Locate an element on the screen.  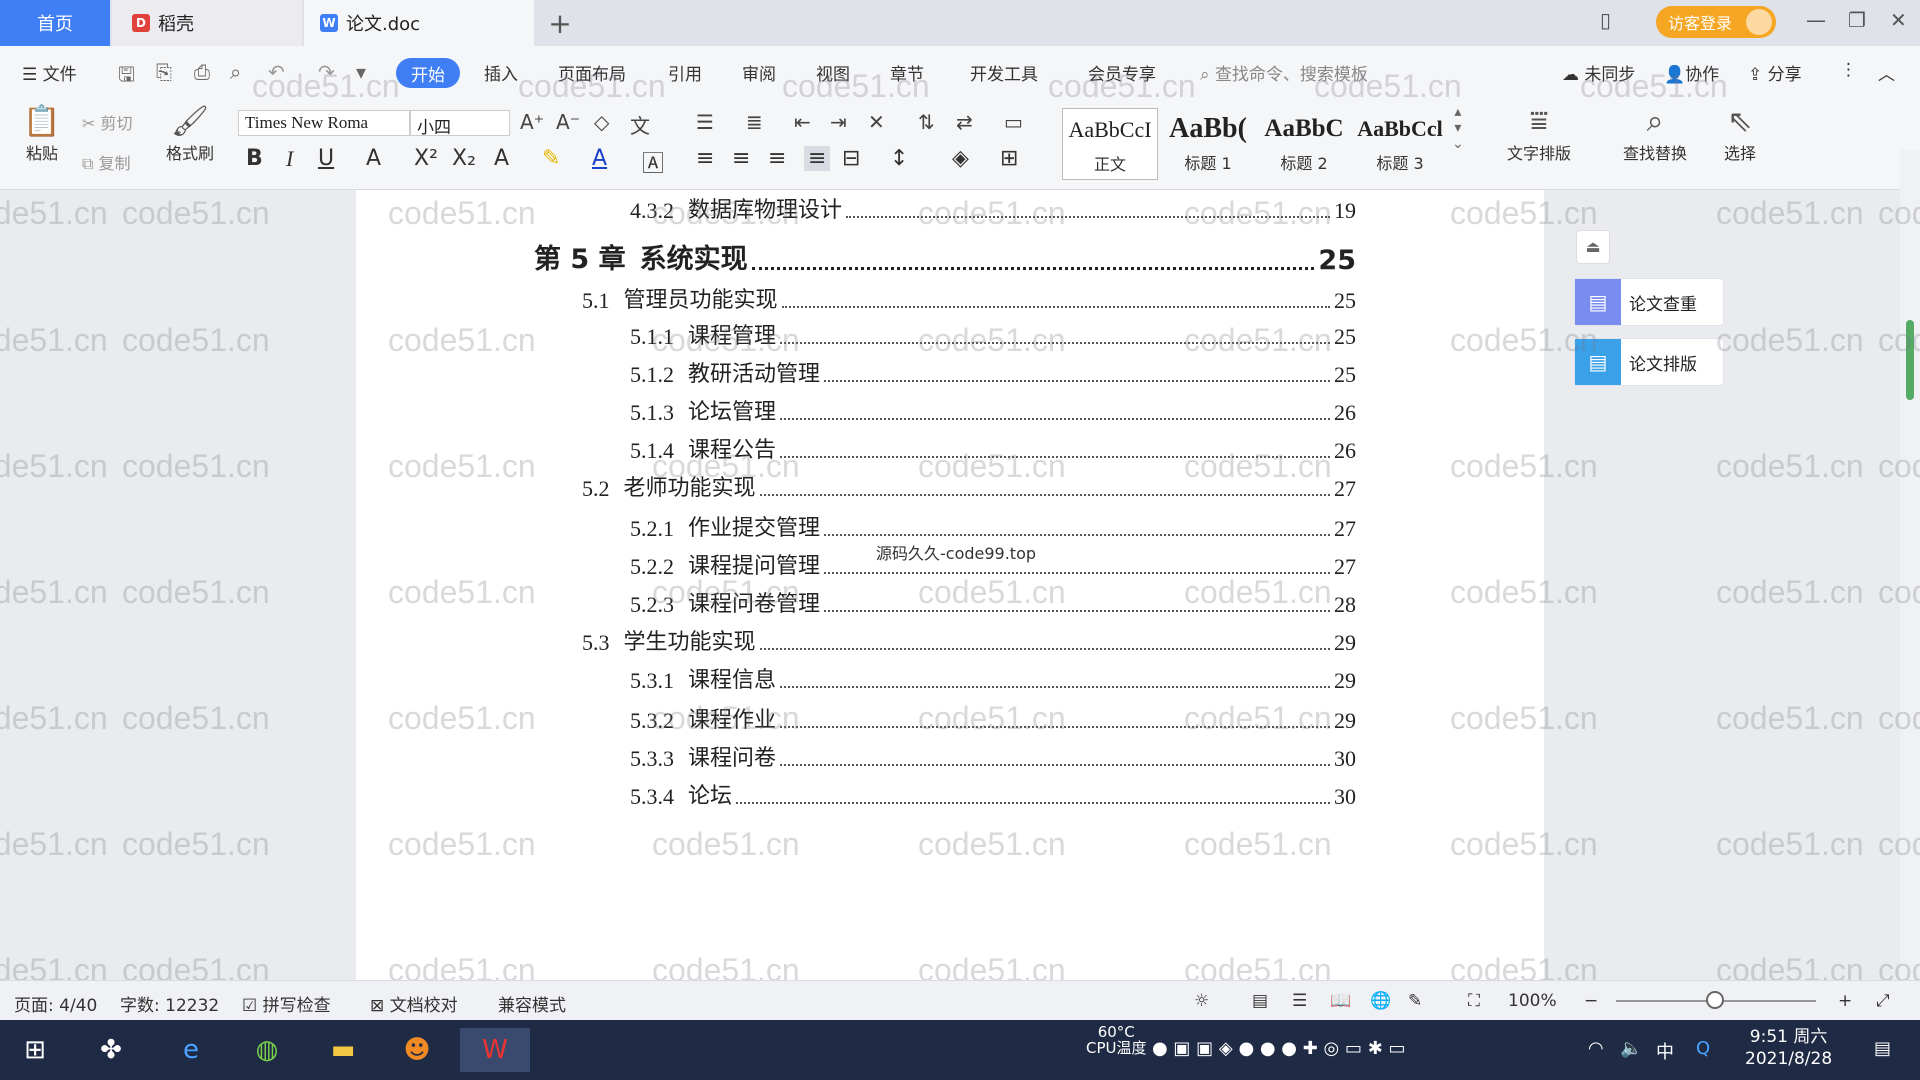
char-border-icon: 🄰 is located at coordinates (653, 162).